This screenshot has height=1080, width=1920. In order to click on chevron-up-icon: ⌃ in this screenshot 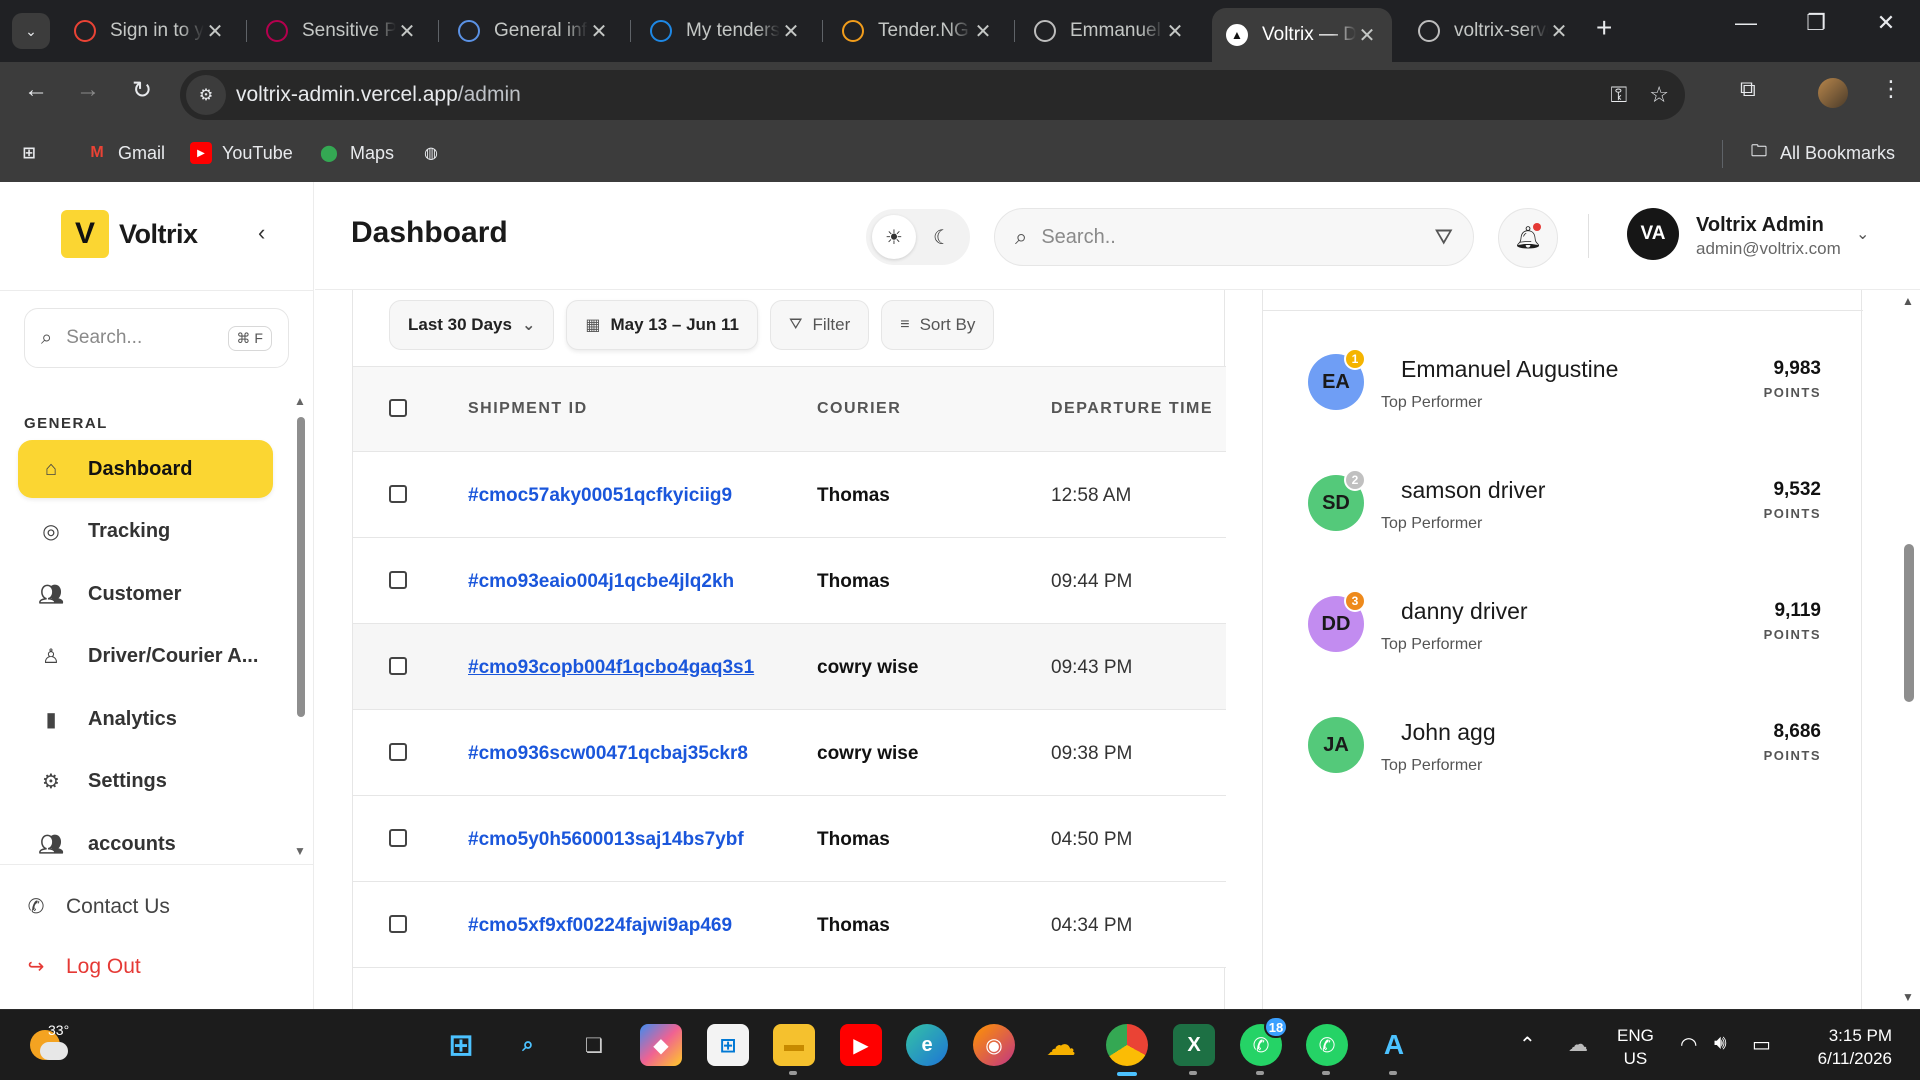, I will do `click(1527, 1044)`.